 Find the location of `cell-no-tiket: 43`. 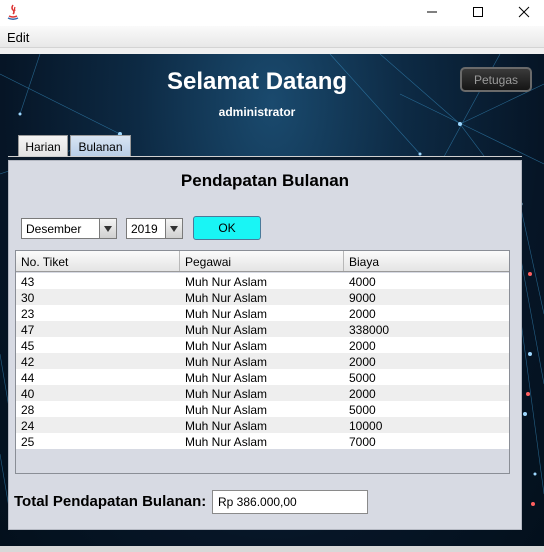

cell-no-tiket: 43 is located at coordinates (28, 282).